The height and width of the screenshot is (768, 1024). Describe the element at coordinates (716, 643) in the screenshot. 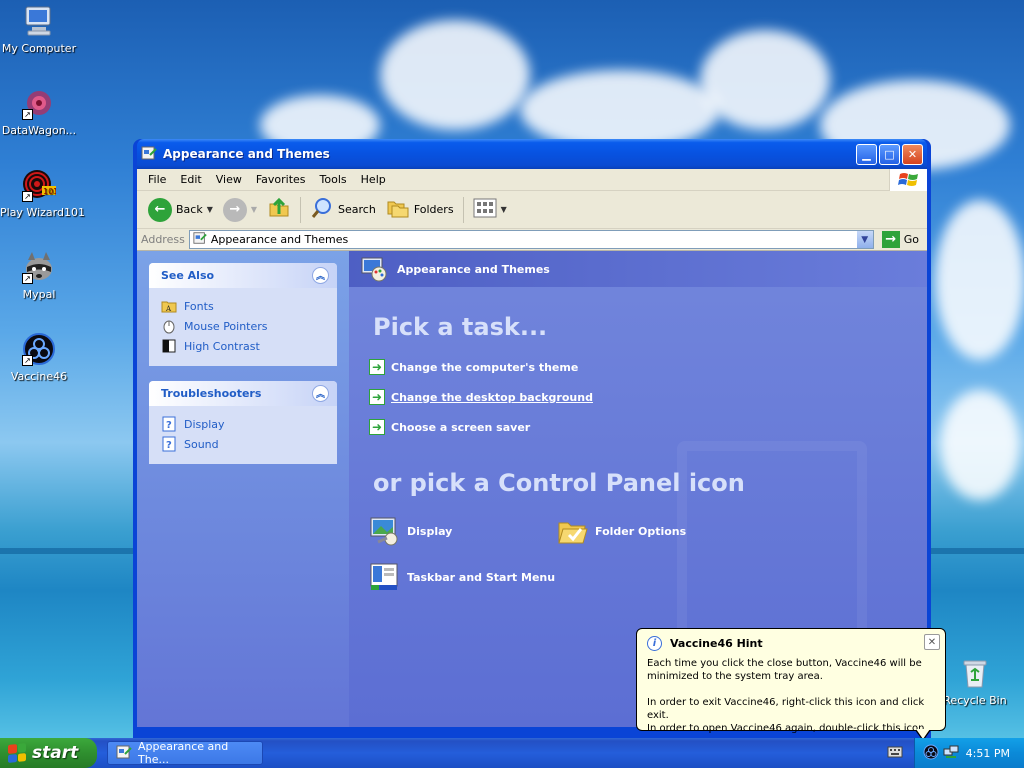

I see `balloon-title: Vaccine46 Hint` at that location.